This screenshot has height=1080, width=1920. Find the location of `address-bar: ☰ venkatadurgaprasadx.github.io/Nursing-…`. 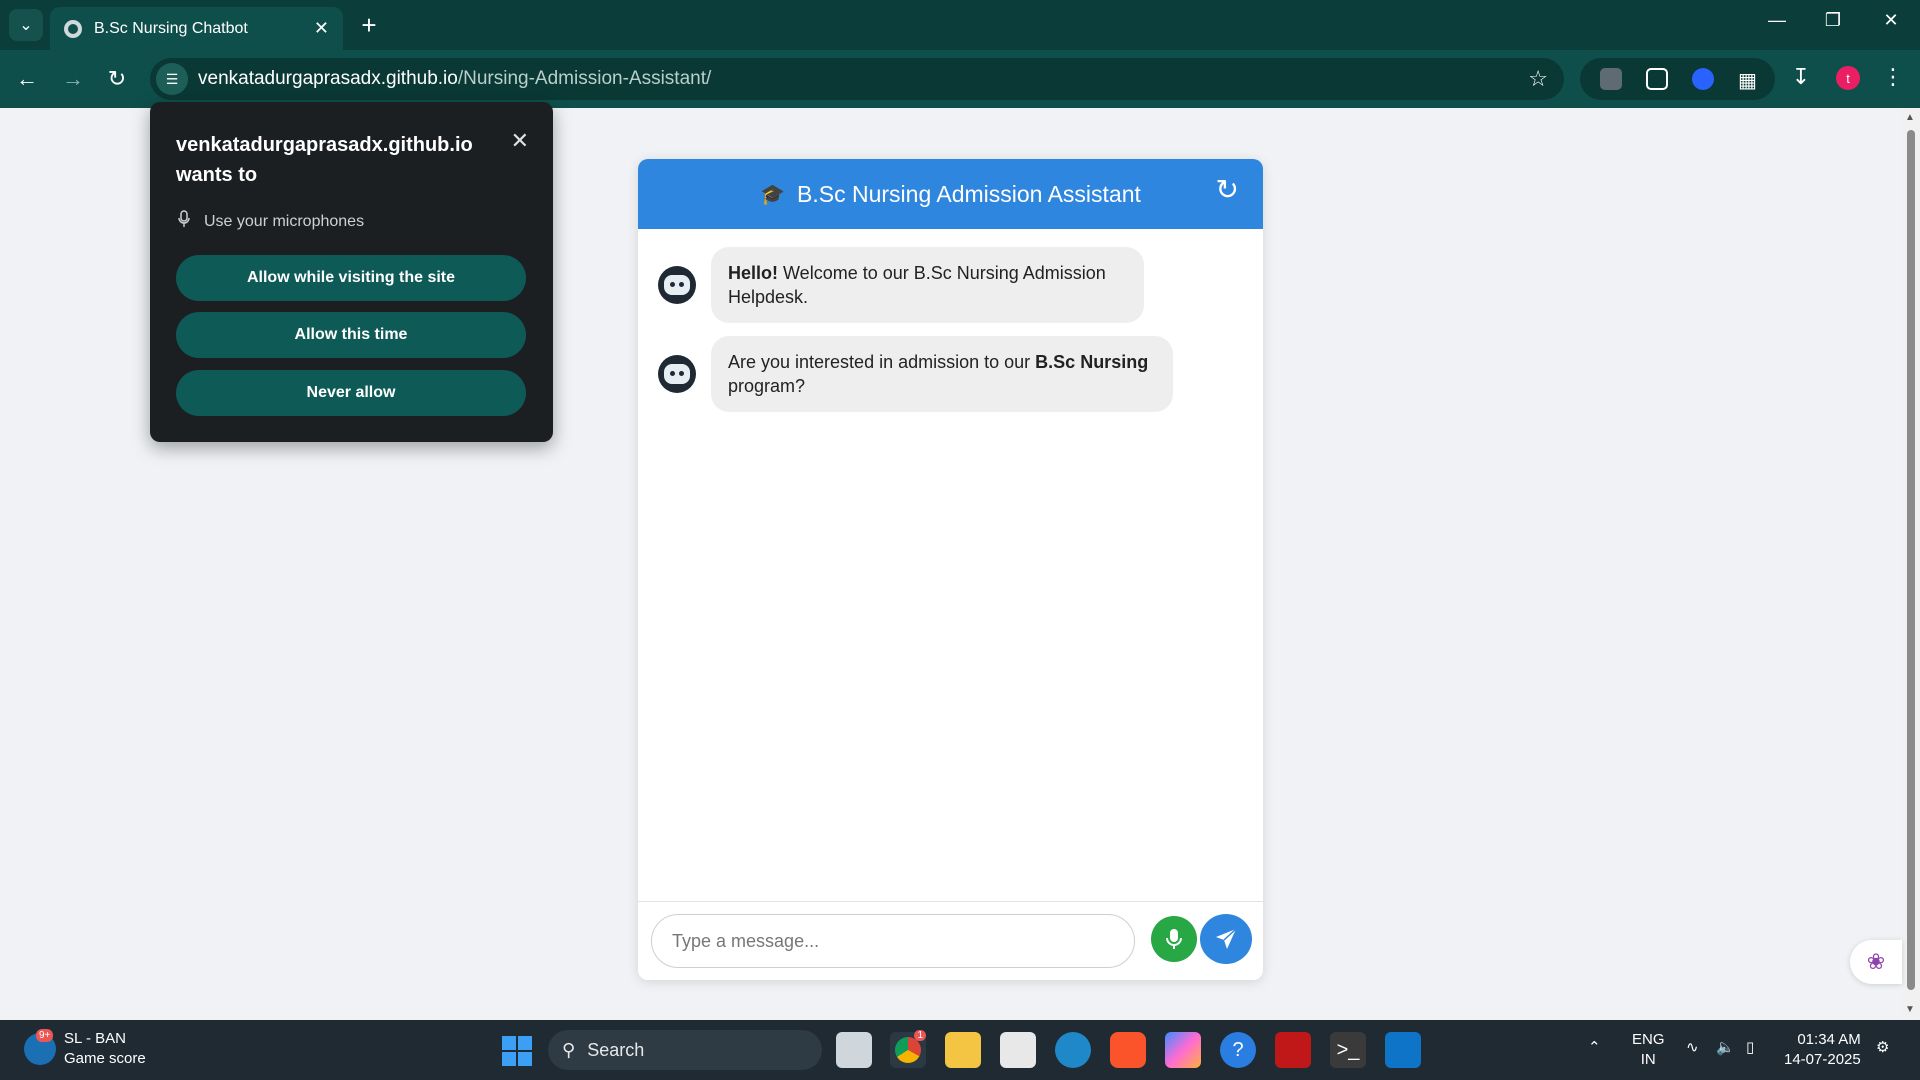

address-bar: ☰ venkatadurgaprasadx.github.io/Nursing-… is located at coordinates (857, 79).